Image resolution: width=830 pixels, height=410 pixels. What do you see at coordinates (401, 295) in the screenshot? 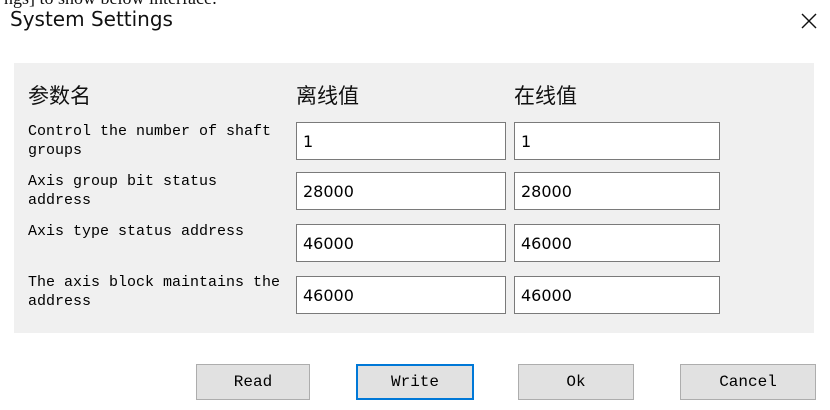
I see `offline-value-field-block-maintains` at bounding box center [401, 295].